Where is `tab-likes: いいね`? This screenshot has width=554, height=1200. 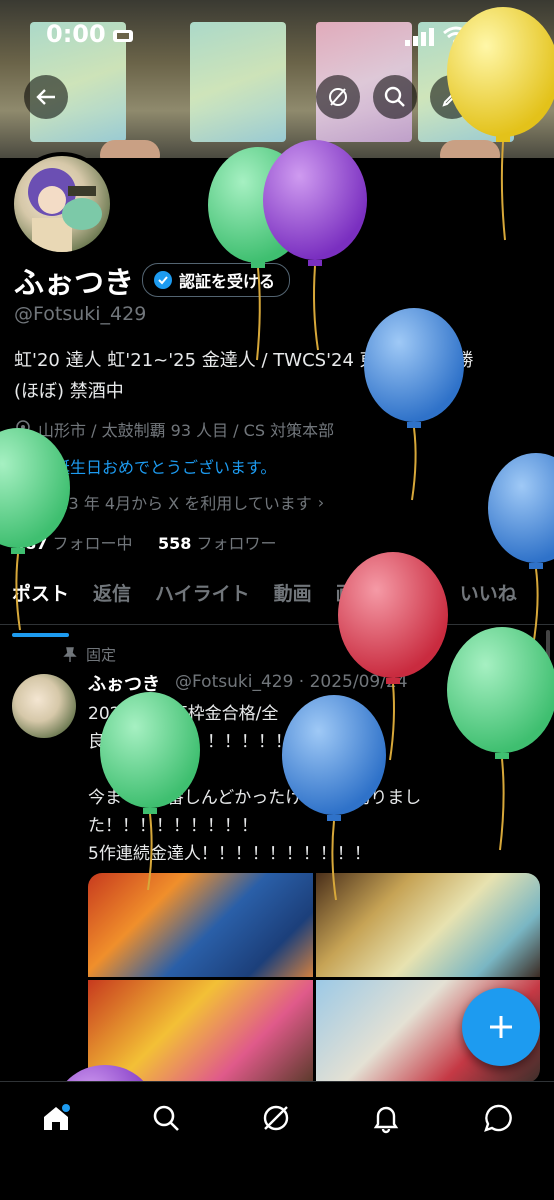 tab-likes: いいね is located at coordinates (488, 601).